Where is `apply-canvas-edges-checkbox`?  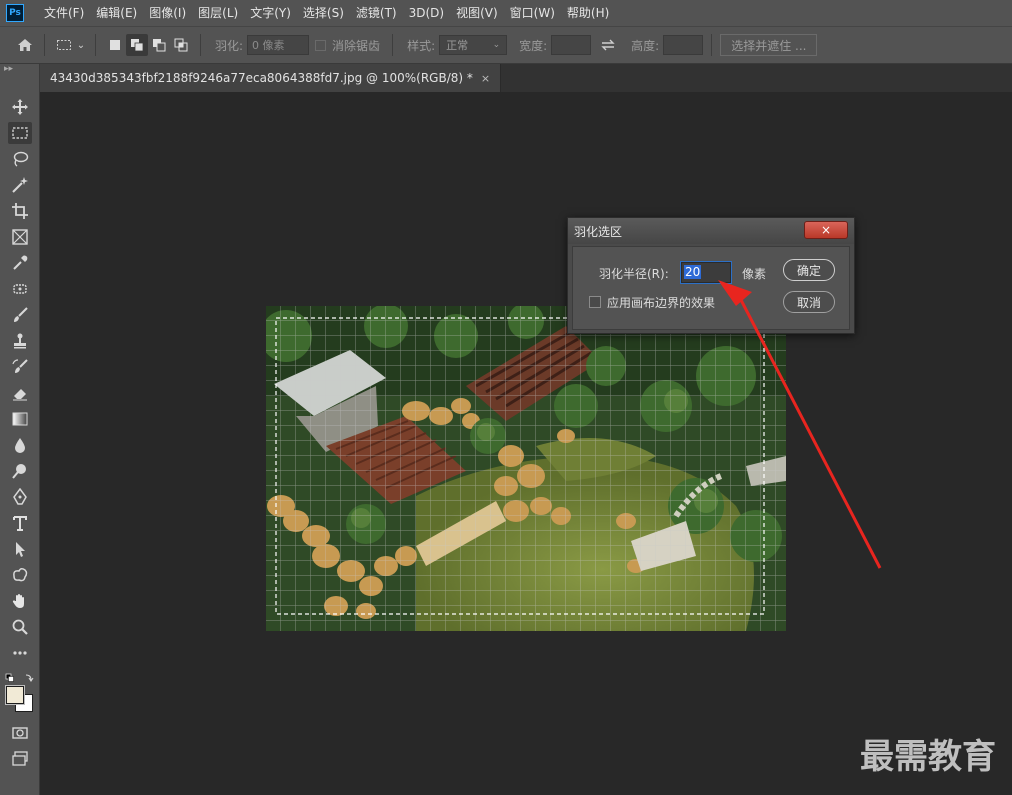
apply-canvas-edges-checkbox is located at coordinates (595, 302).